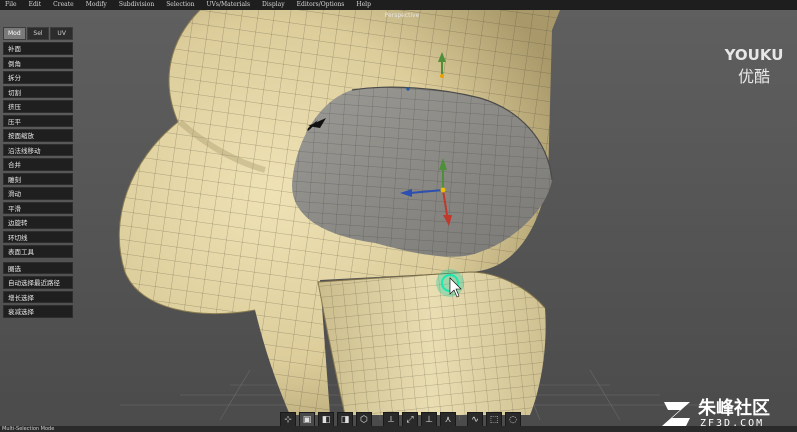 Image resolution: width=797 pixels, height=432 pixels. What do you see at coordinates (96, 5) in the screenshot?
I see `menu-modify: Modify` at bounding box center [96, 5].